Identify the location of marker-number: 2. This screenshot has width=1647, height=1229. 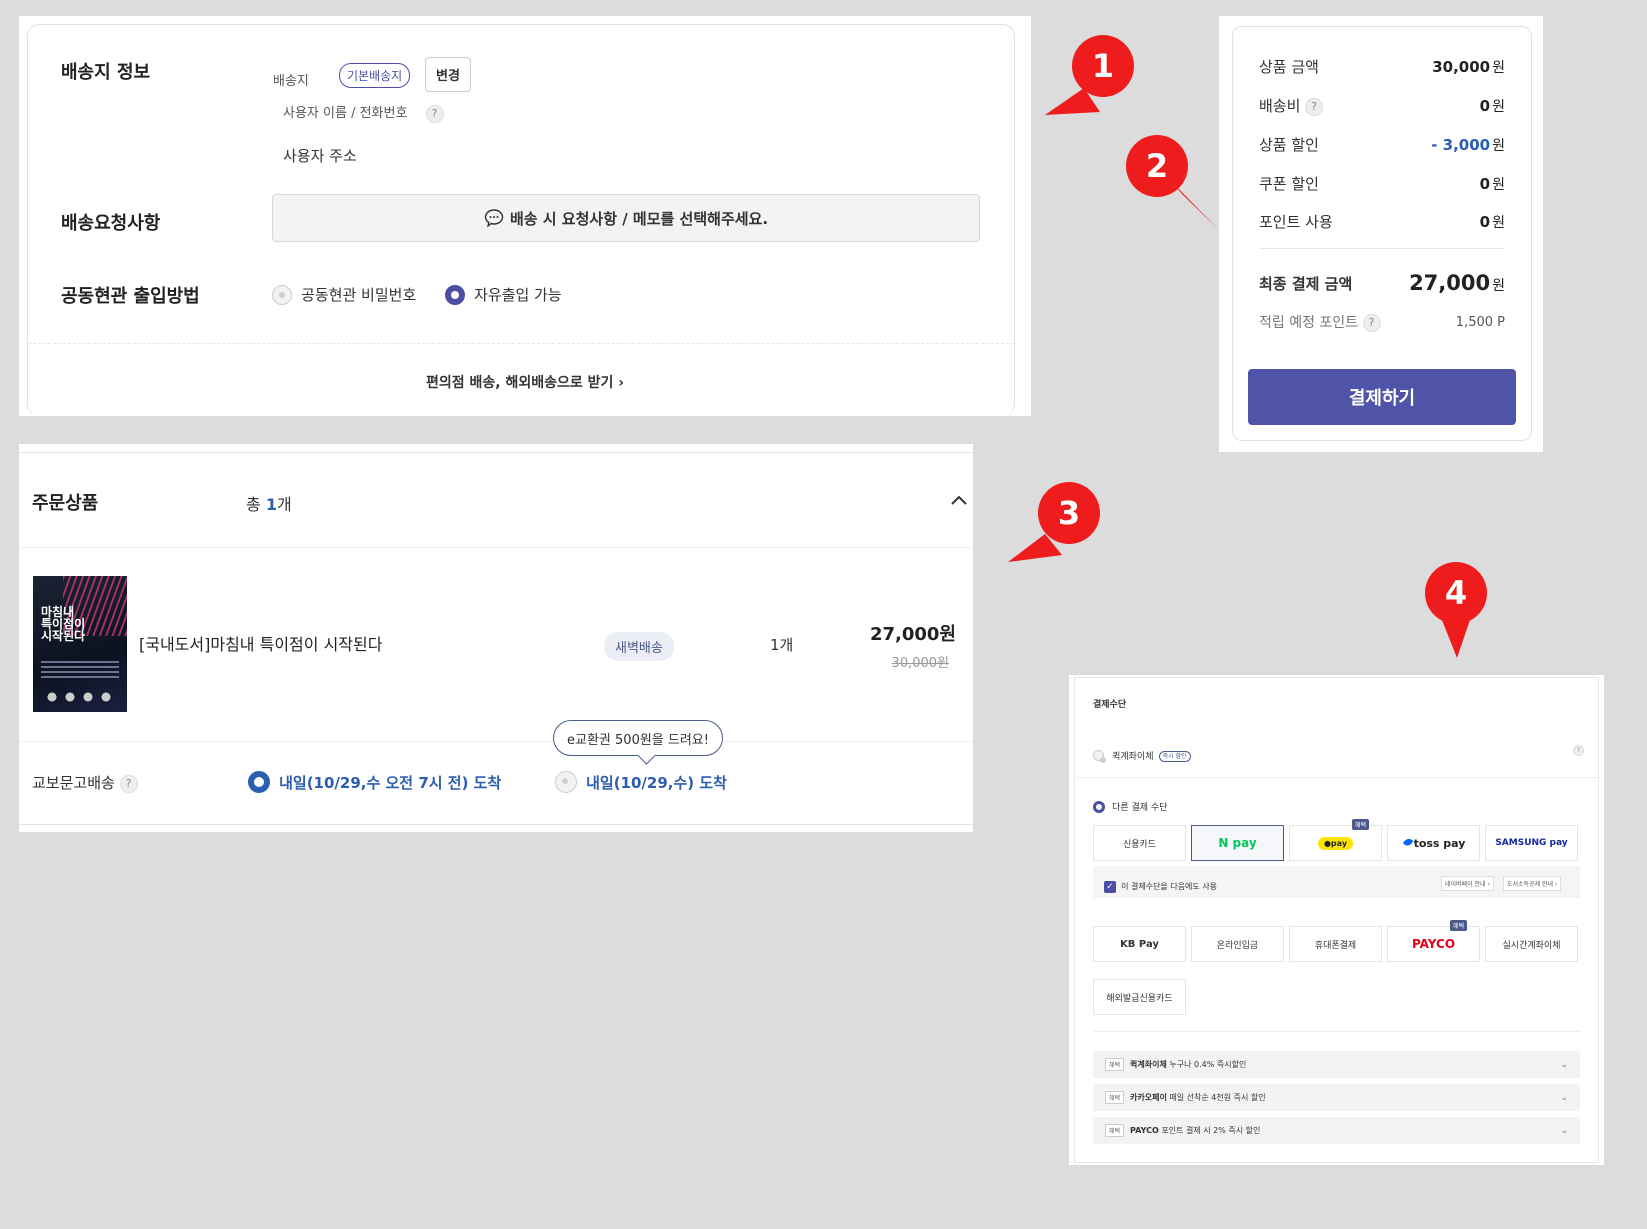
(1157, 166).